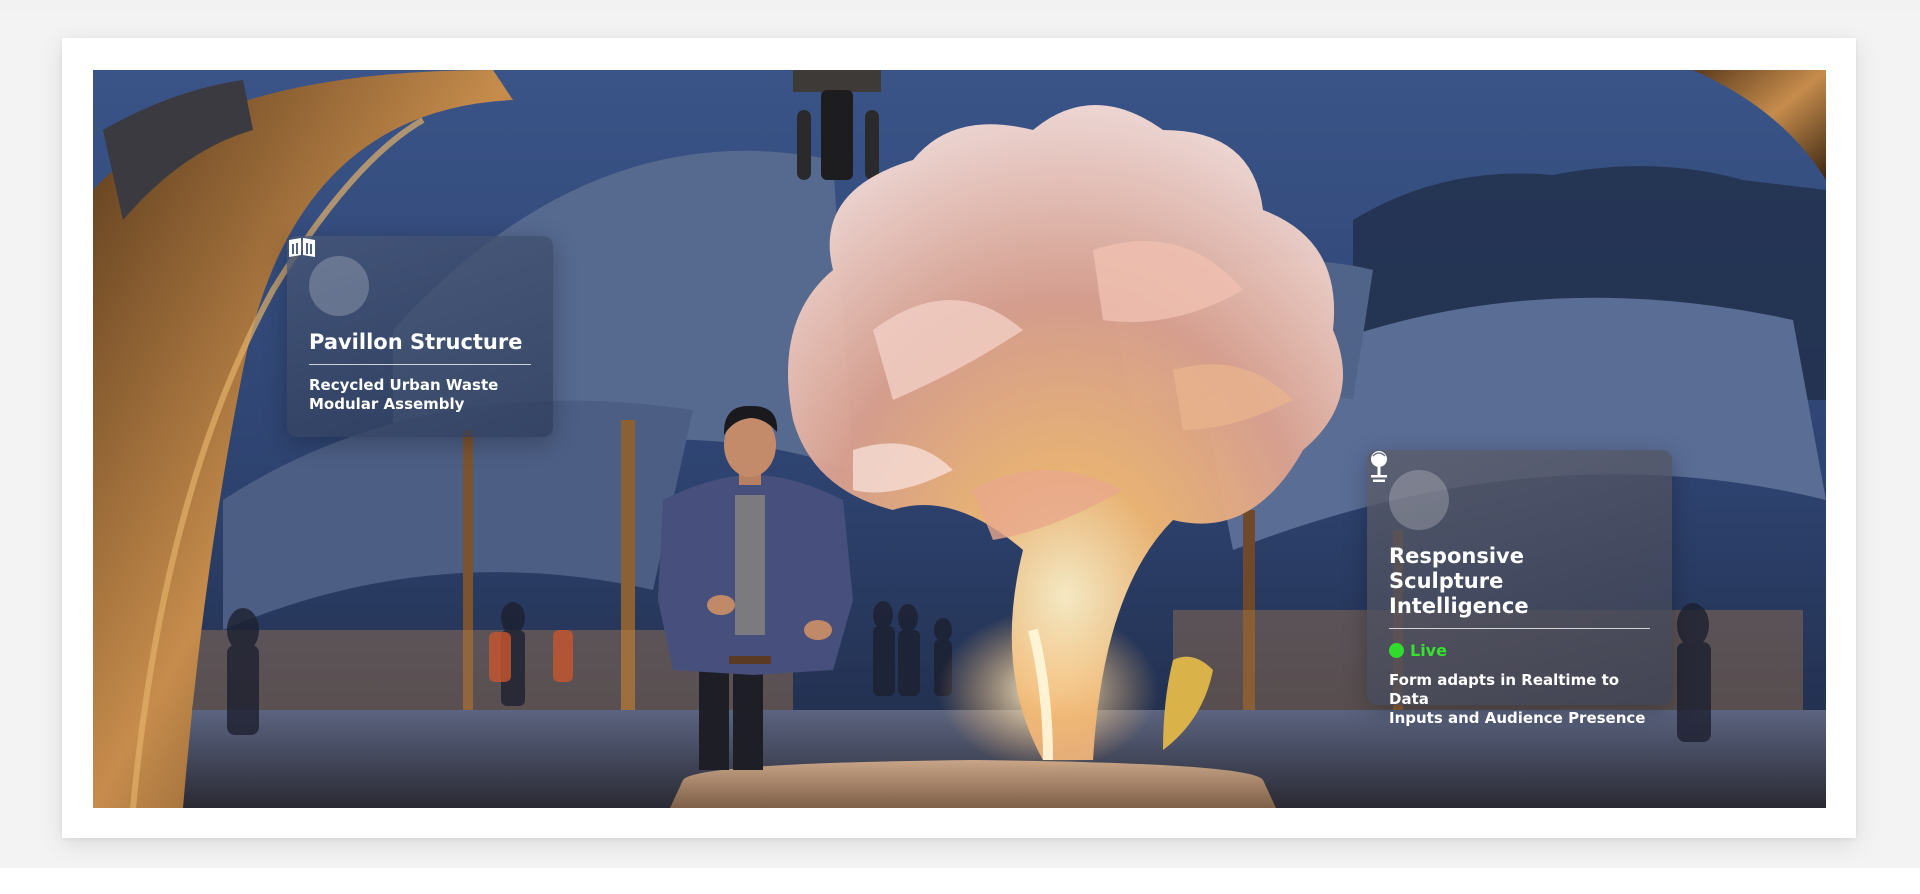 This screenshot has width=1920, height=894. Describe the element at coordinates (1410, 490) in the screenshot. I see `sculpture-pedestal-icon` at that location.